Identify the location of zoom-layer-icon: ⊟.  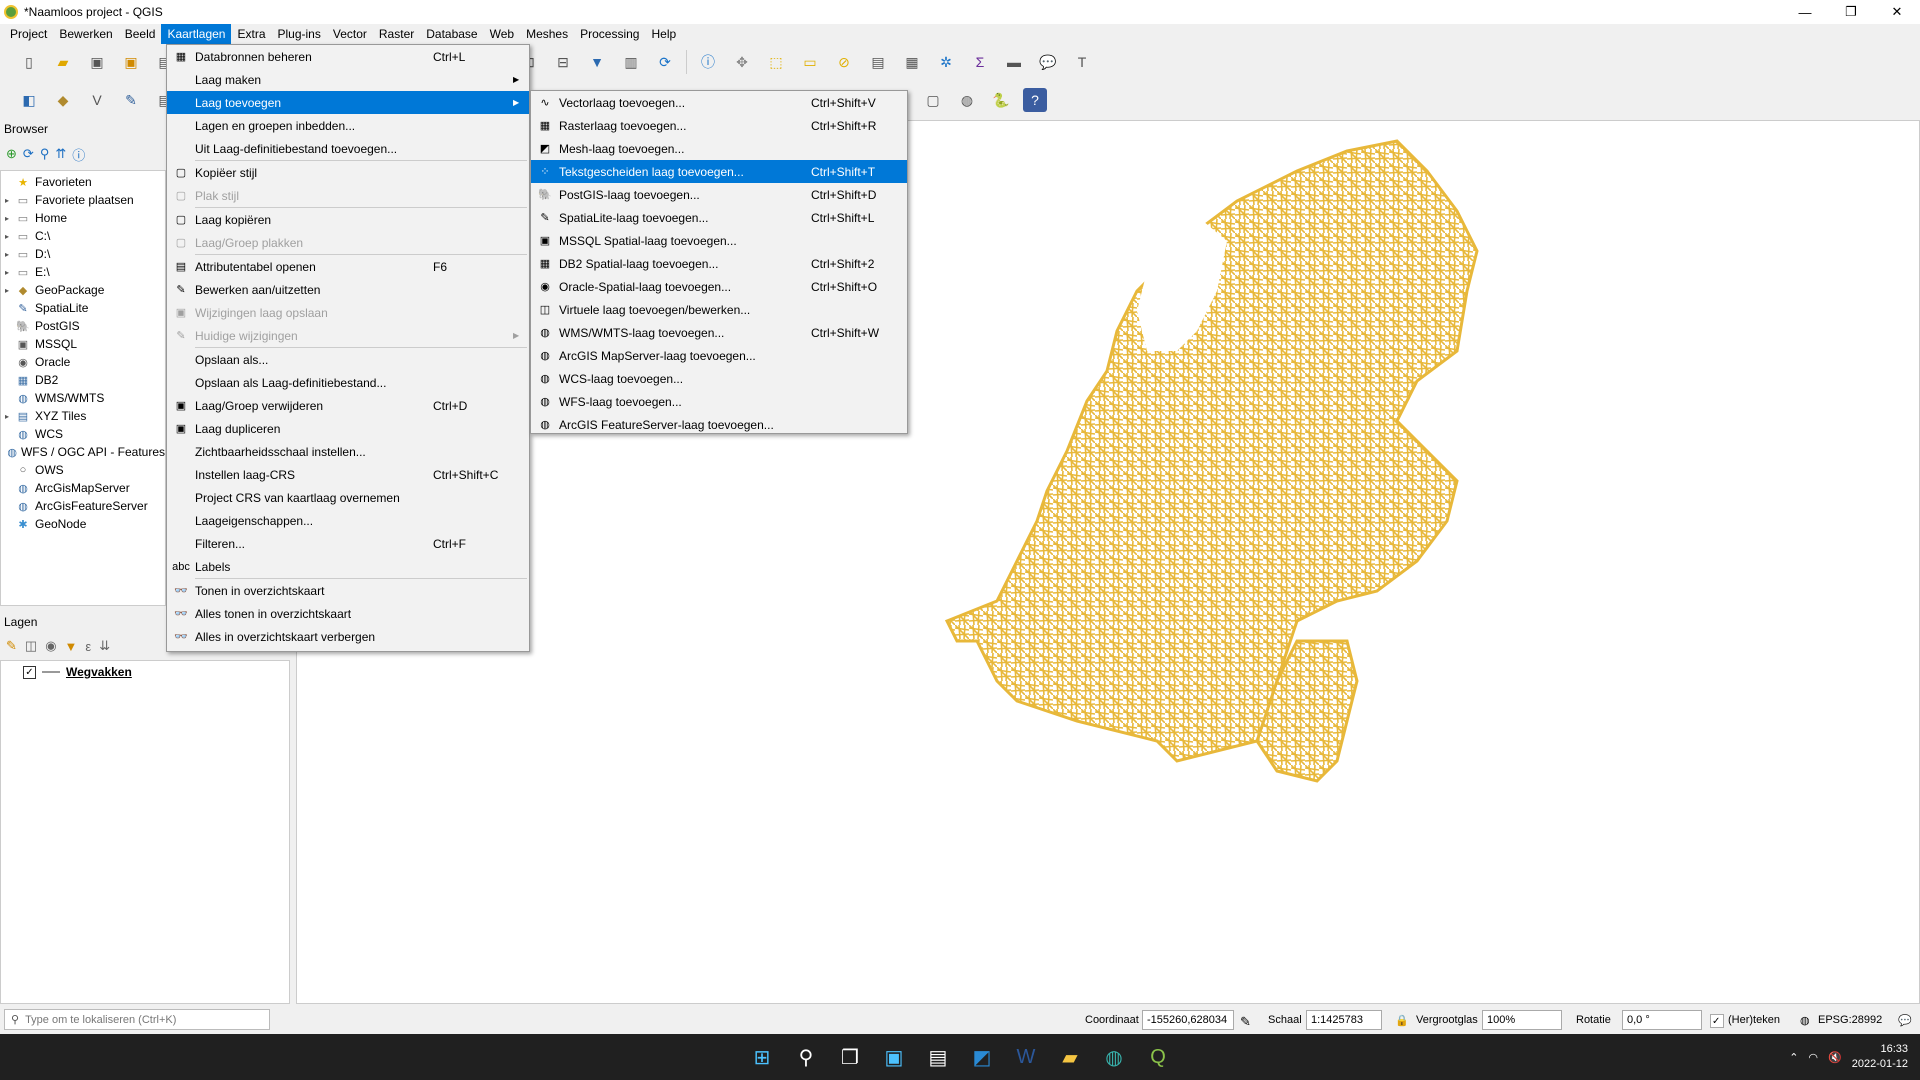
(563, 62).